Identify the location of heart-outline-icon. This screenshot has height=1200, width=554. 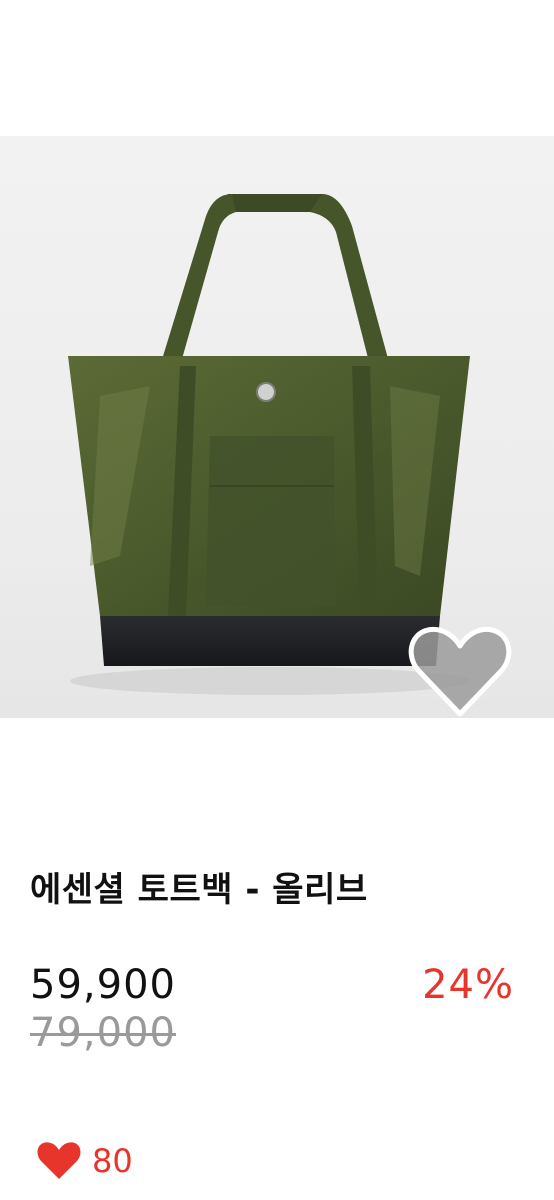
(460, 671).